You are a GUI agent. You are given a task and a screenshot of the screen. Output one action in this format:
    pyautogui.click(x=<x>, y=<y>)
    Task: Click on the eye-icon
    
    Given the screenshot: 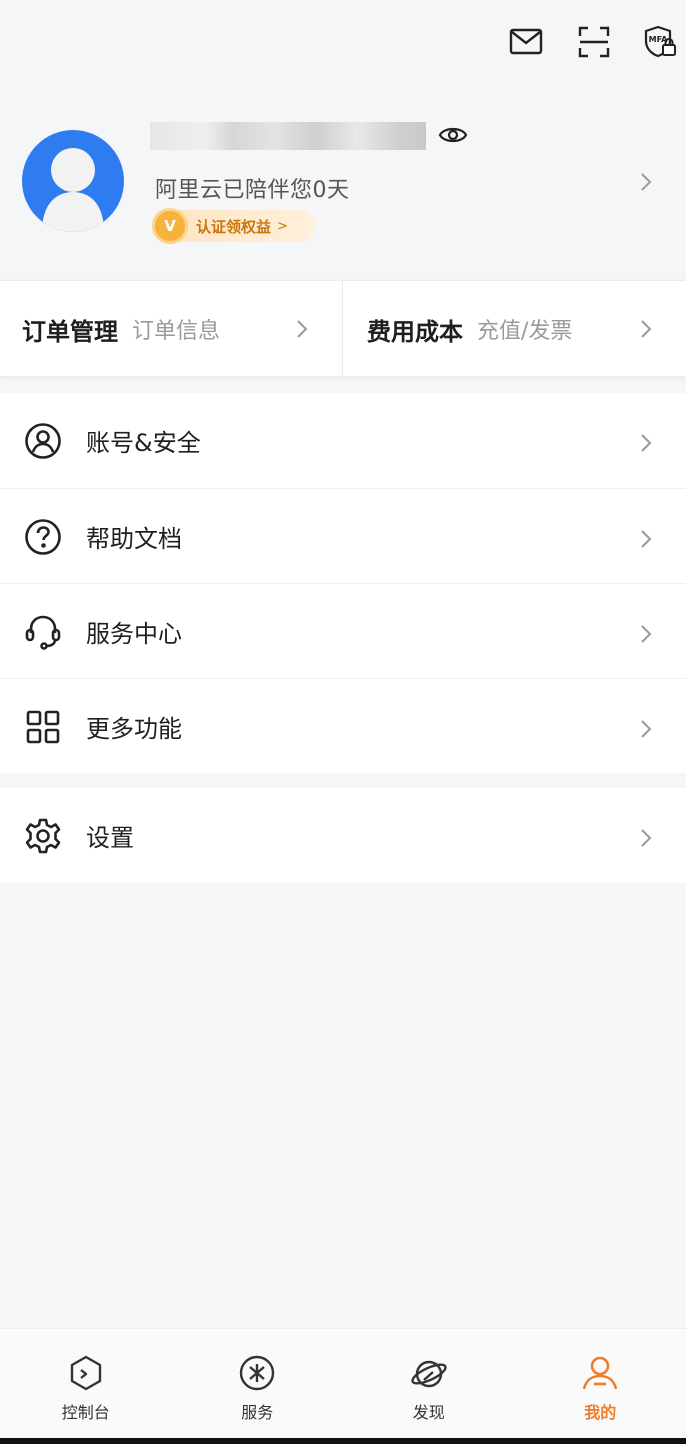 What is the action you would take?
    pyautogui.click(x=453, y=135)
    